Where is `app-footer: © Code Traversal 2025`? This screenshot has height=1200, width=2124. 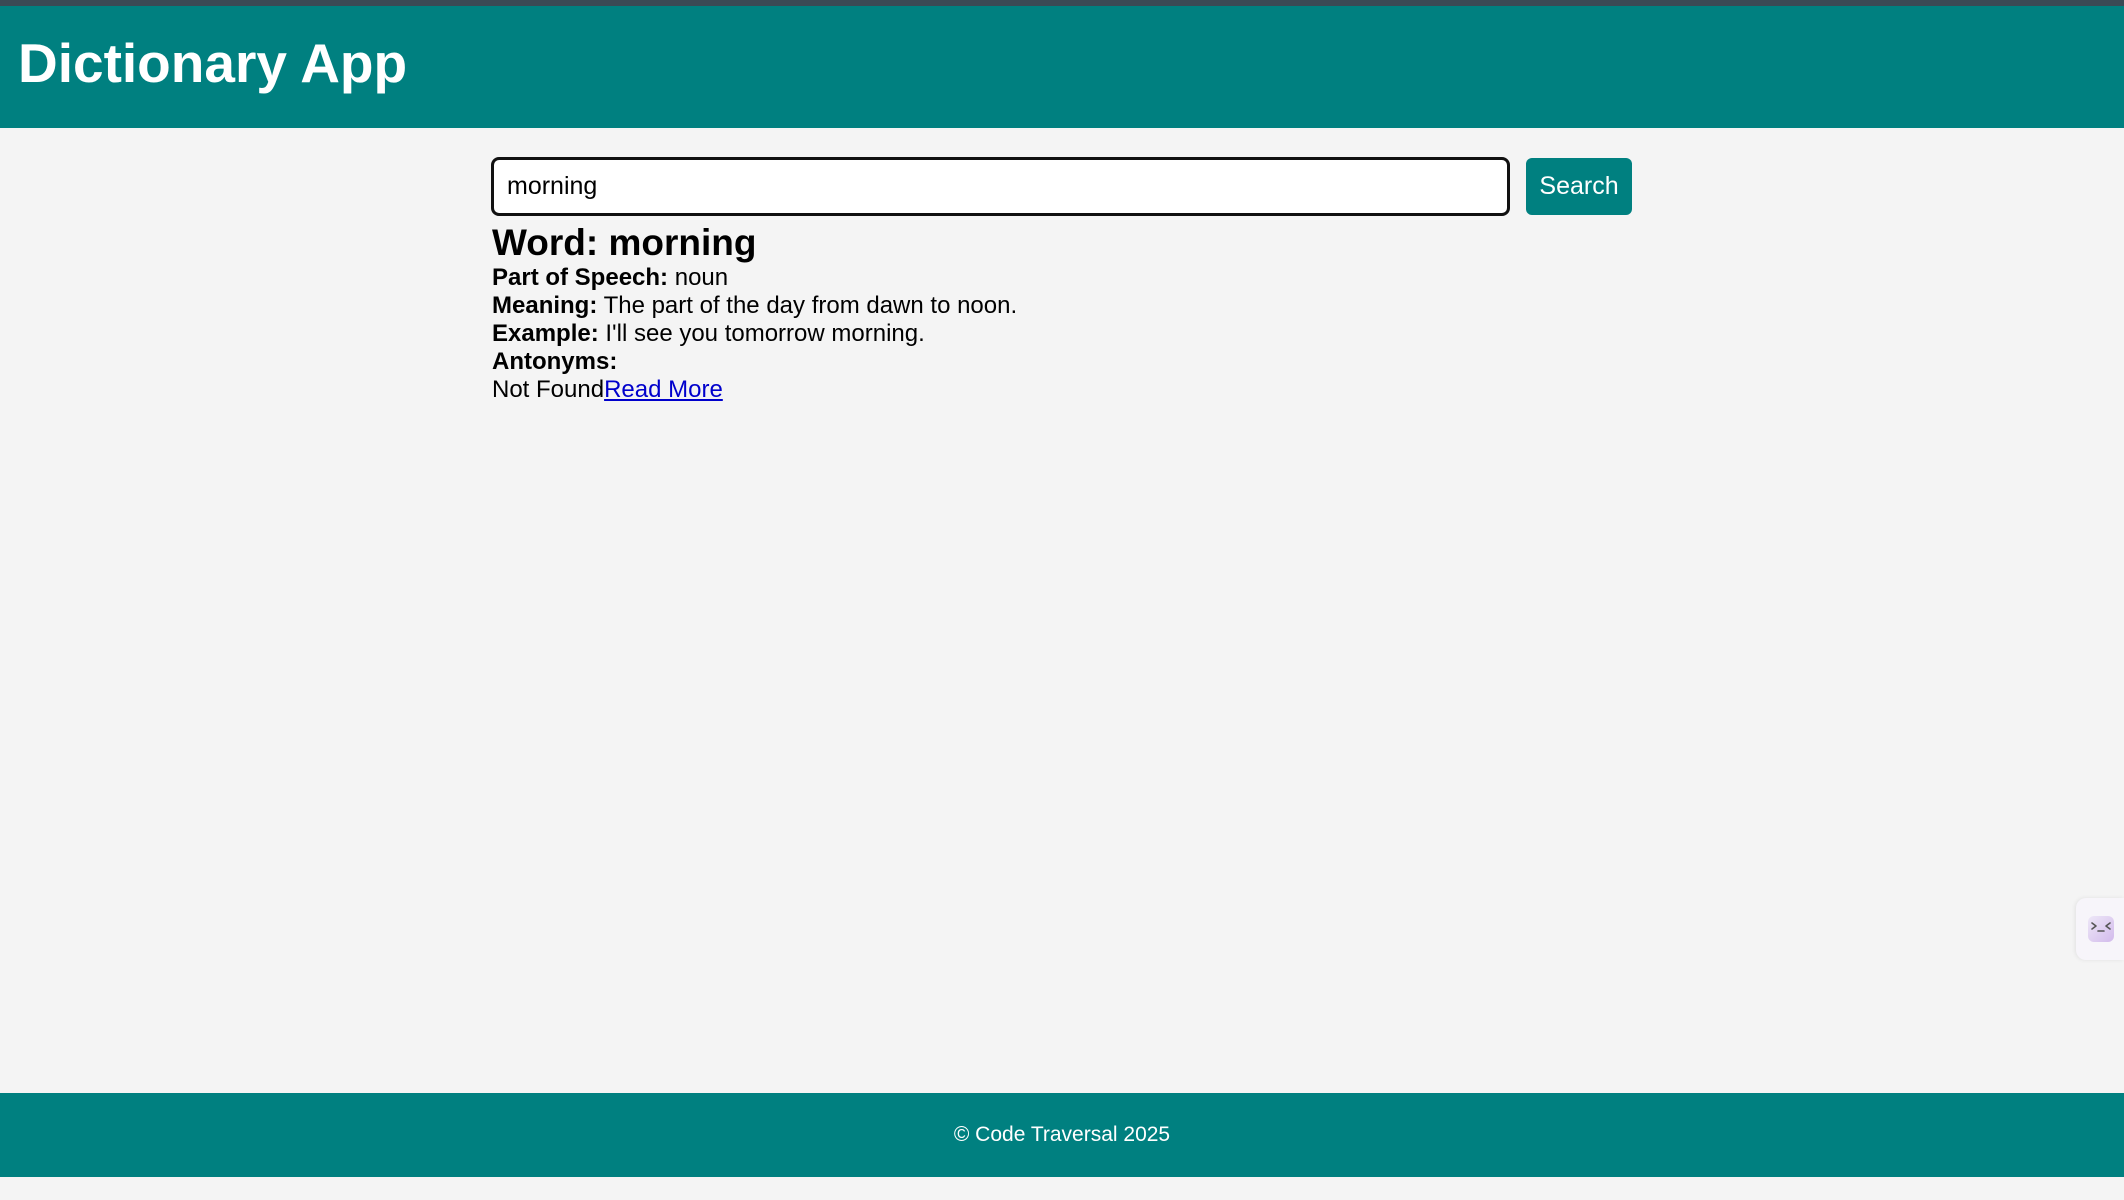
app-footer: © Code Traversal 2025 is located at coordinates (1062, 1135).